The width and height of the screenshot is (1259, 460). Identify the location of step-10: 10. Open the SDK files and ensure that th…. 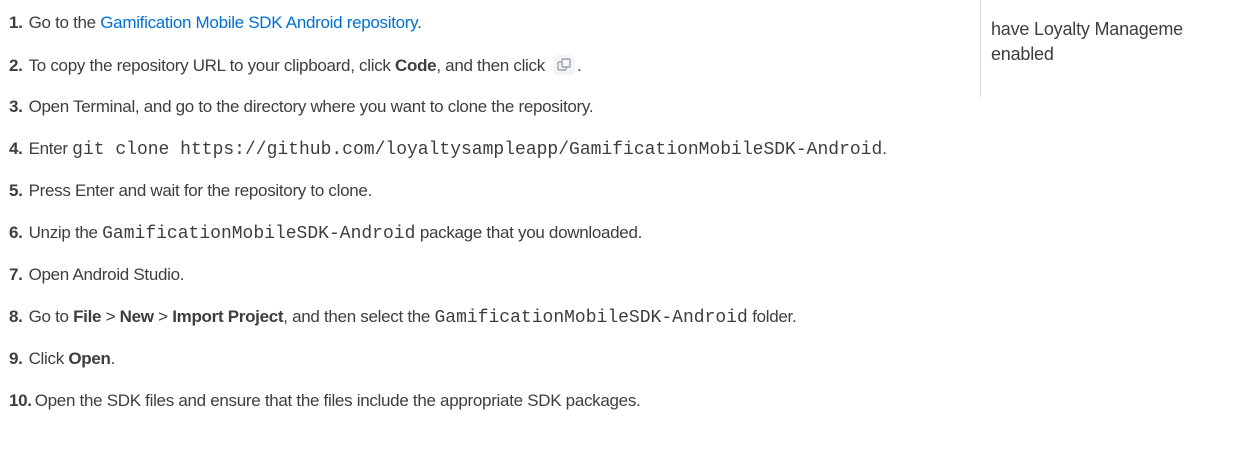
(325, 401).